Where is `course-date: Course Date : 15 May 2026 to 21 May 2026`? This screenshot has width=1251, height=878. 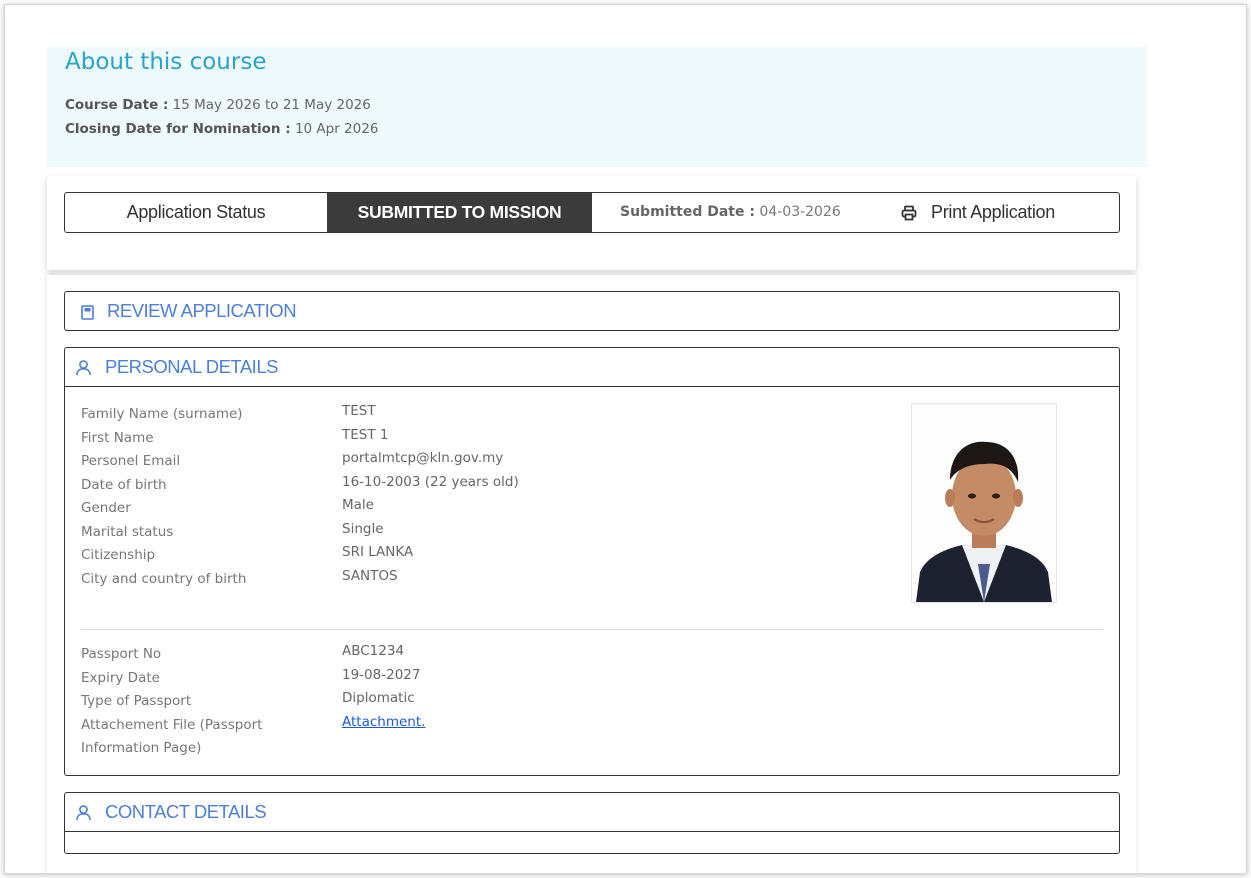
course-date: Course Date : 15 May 2026 to 21 May 2026 is located at coordinates (218, 105).